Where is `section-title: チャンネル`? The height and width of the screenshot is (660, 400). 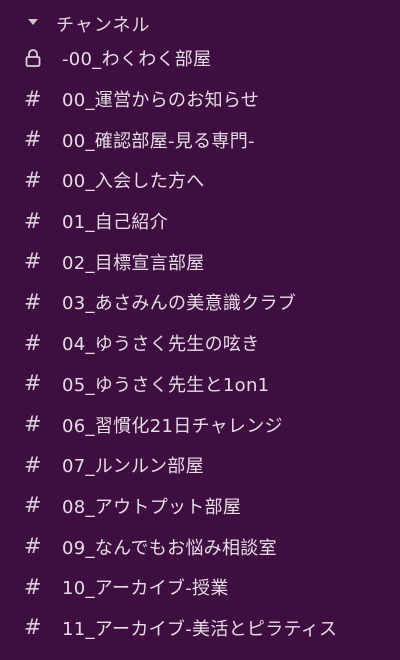
section-title: チャンネル is located at coordinates (103, 25).